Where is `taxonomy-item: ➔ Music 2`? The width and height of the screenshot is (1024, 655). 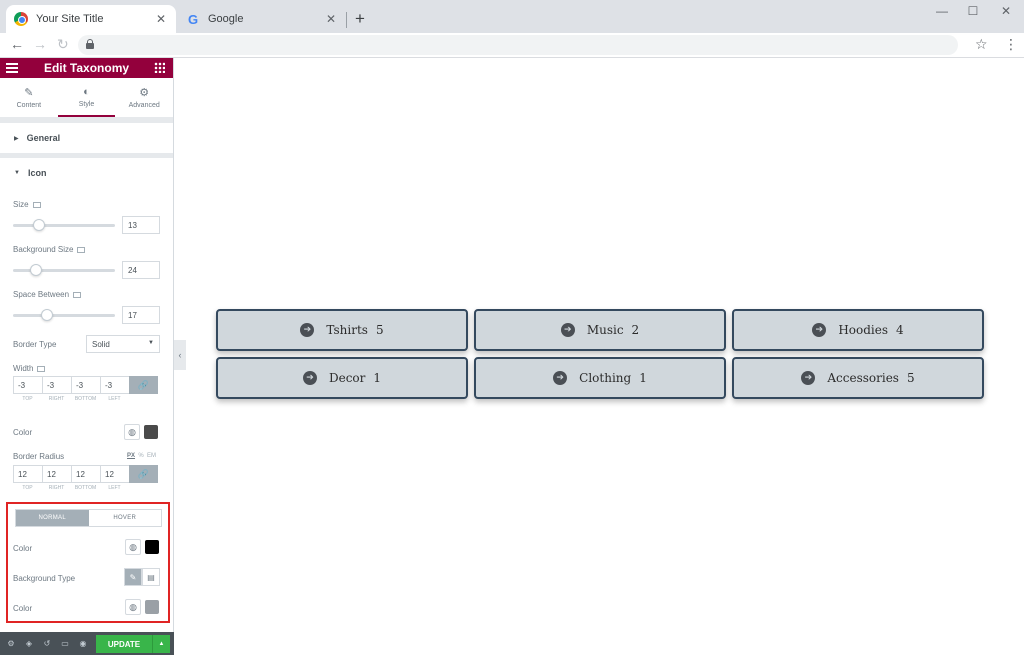 taxonomy-item: ➔ Music 2 is located at coordinates (600, 330).